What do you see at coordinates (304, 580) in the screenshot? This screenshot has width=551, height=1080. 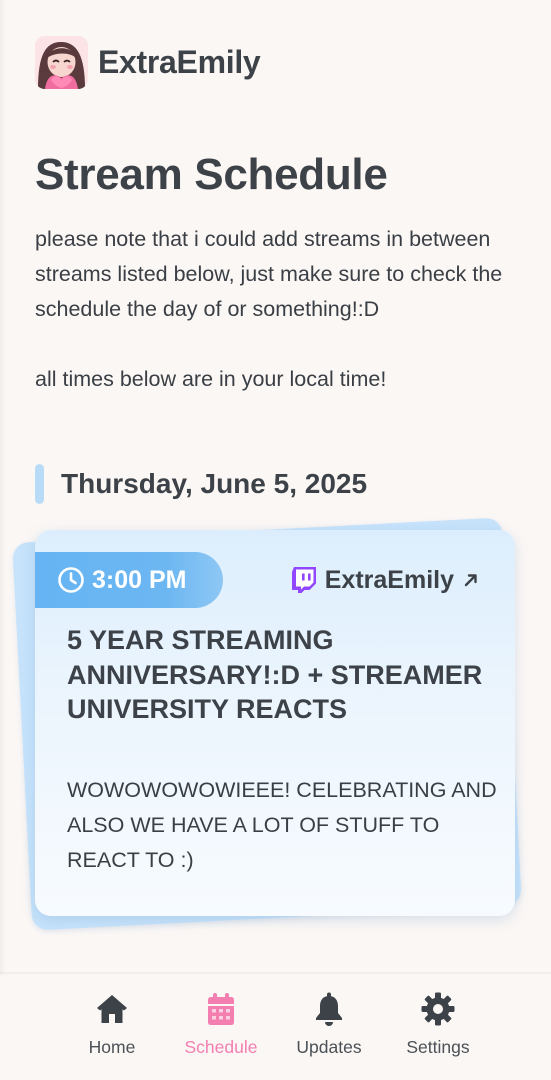 I see `twitch-icon` at bounding box center [304, 580].